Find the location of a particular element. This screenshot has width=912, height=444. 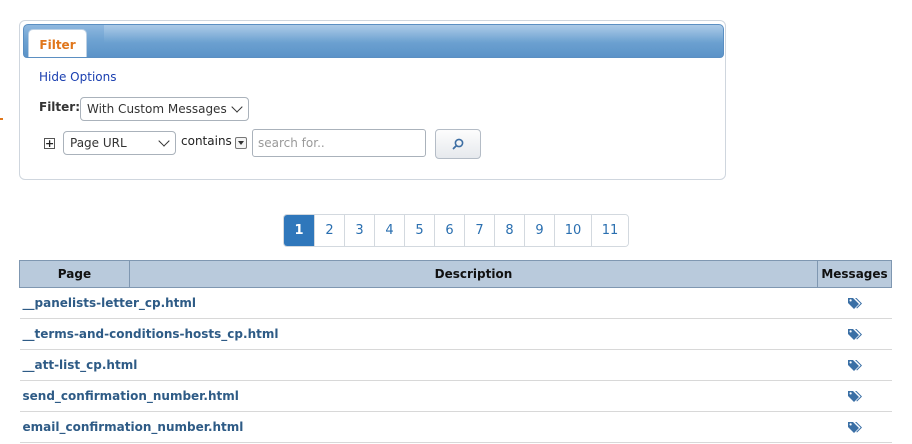

table-row: __terms-and-conditions-hosts_cp.html is located at coordinates (455, 334).